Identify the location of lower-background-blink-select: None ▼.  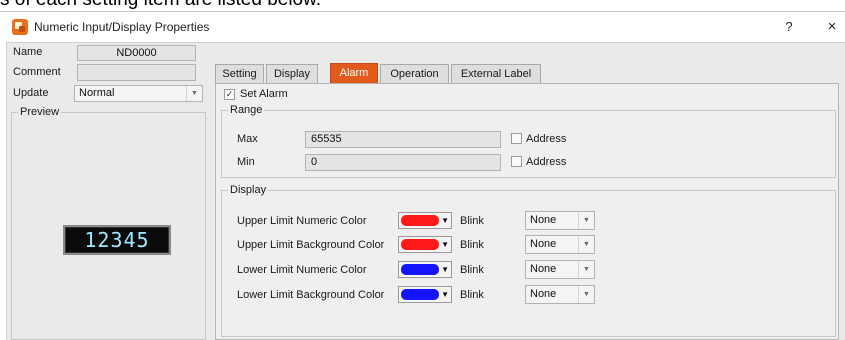
(560, 294).